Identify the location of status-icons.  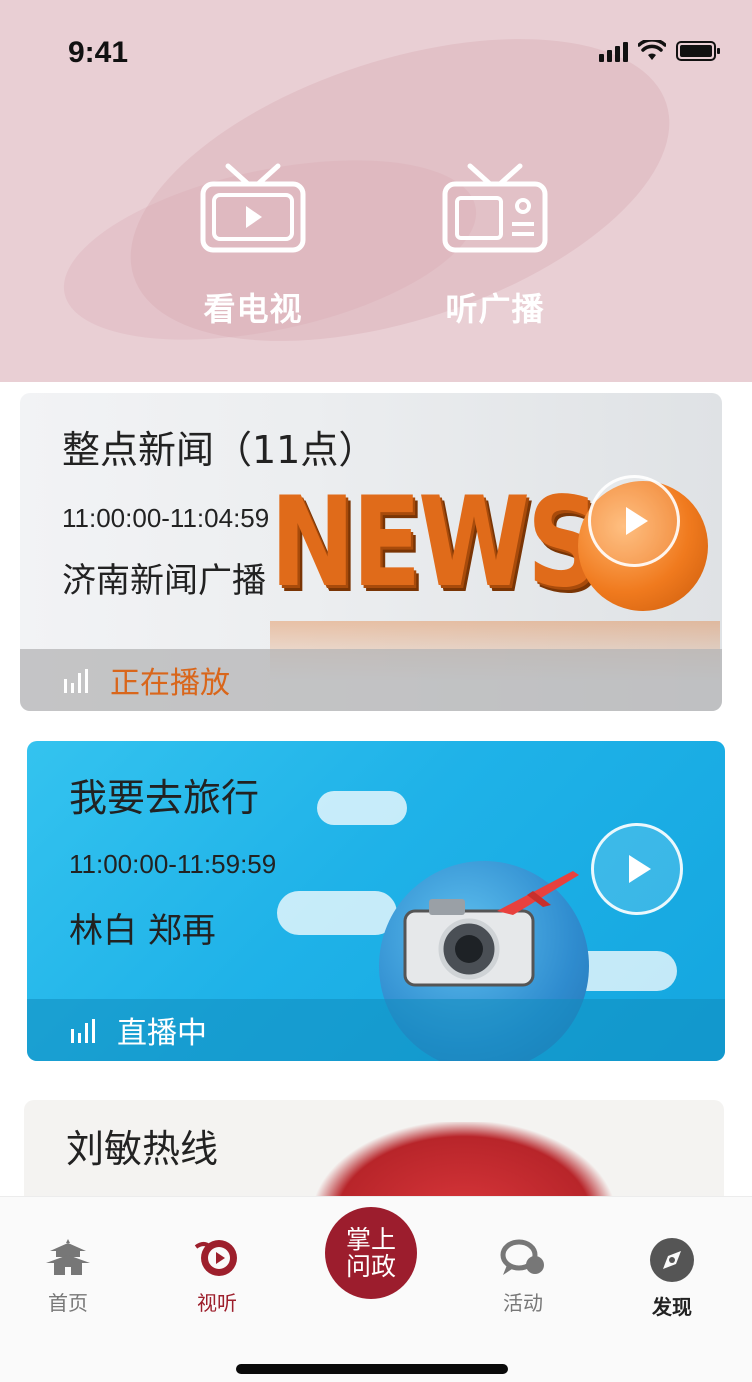
(660, 51).